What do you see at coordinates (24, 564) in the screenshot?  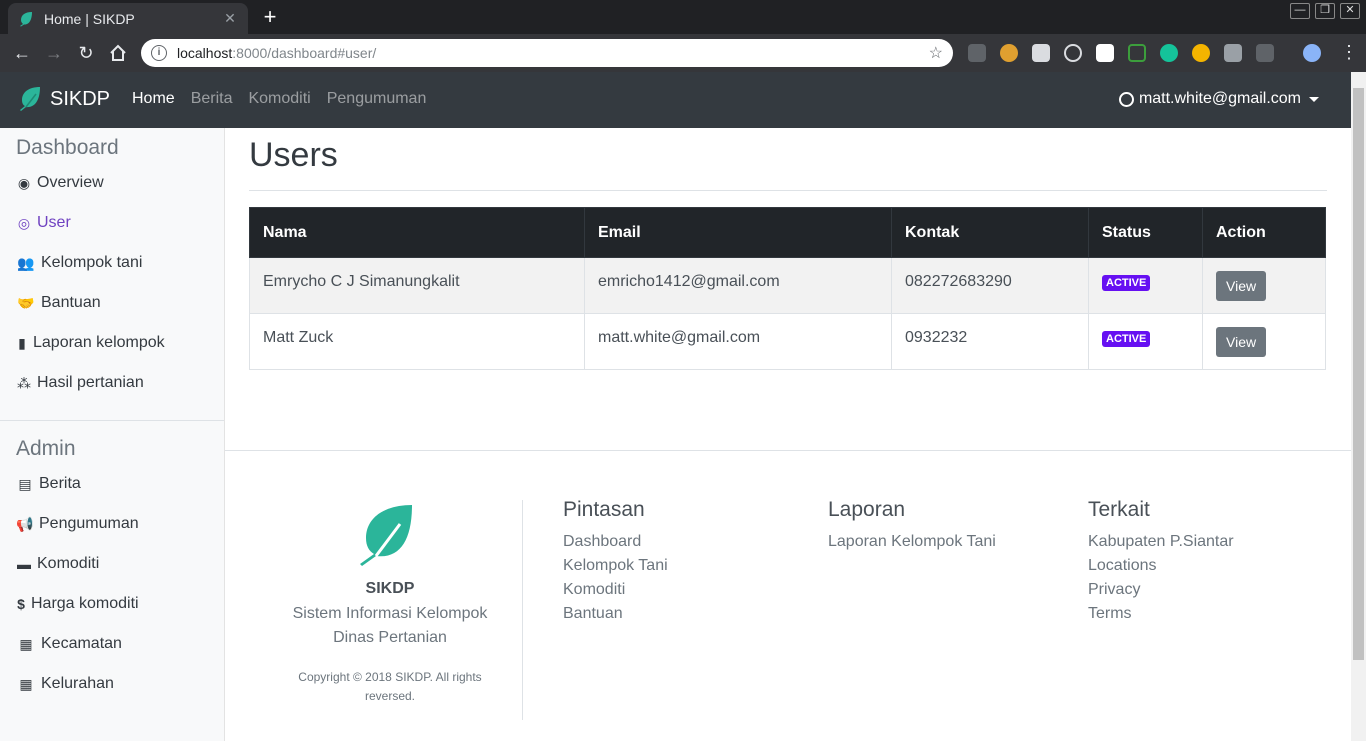 I see `archive-icon: ▬` at bounding box center [24, 564].